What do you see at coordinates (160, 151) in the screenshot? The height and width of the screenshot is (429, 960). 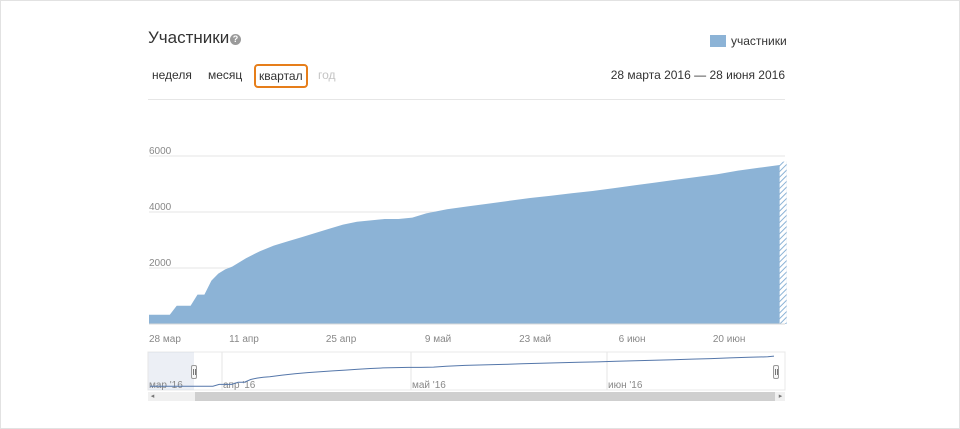 I see `y-tick-label: 6000` at bounding box center [160, 151].